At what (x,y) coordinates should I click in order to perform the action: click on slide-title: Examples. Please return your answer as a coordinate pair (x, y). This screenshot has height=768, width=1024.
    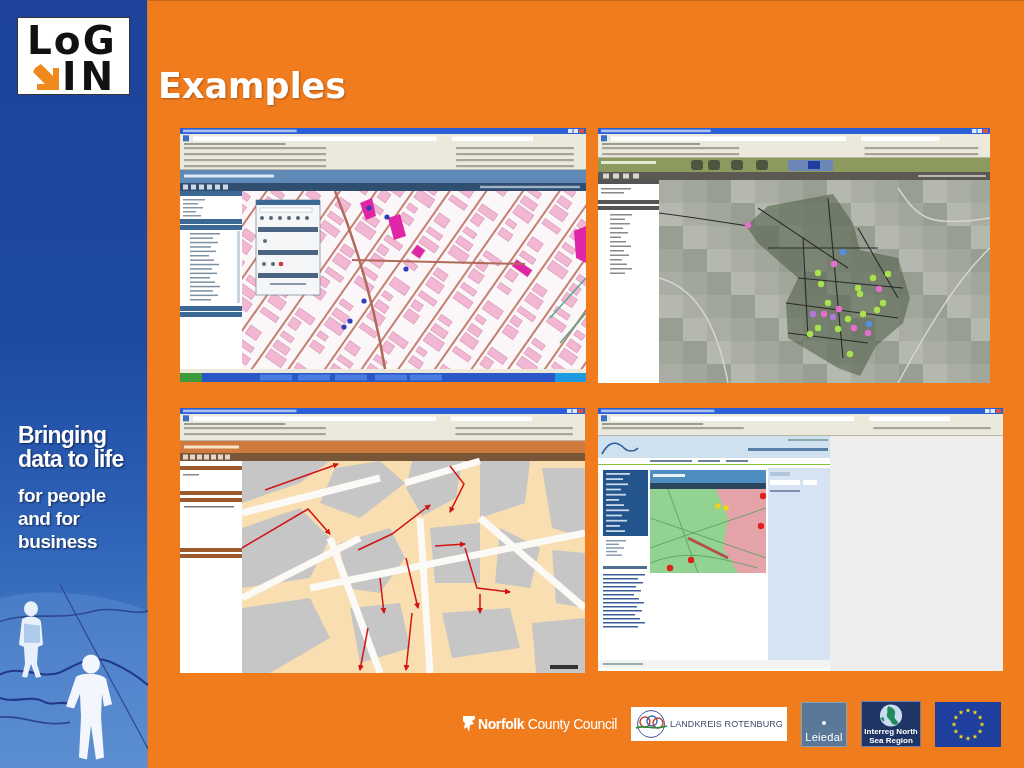
    Looking at the image, I should click on (252, 86).